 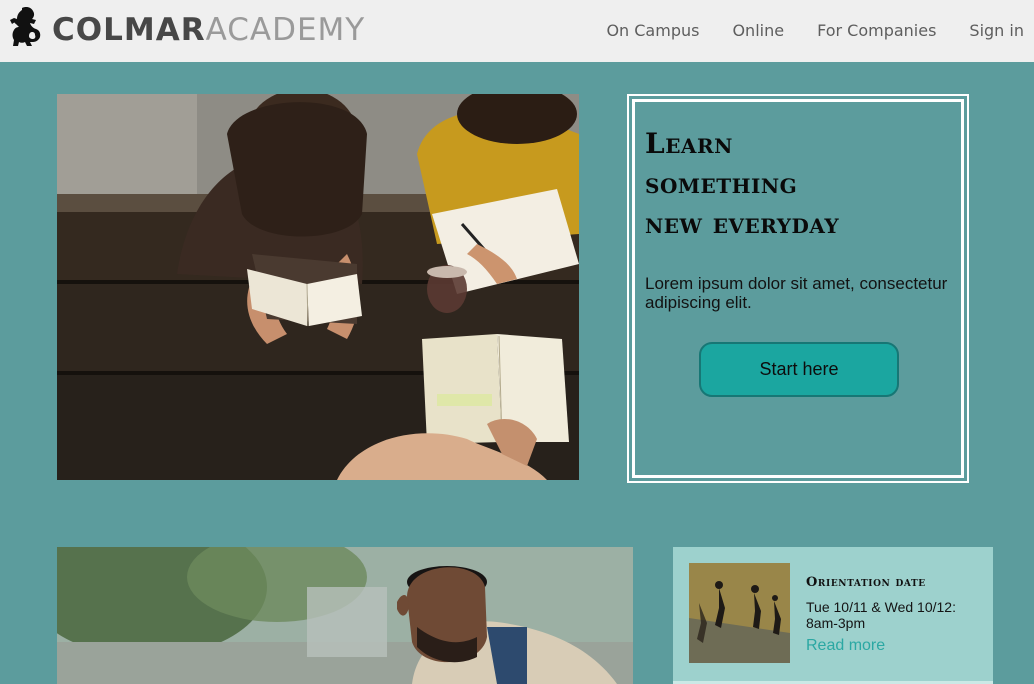 What do you see at coordinates (866, 582) in the screenshot?
I see `event-title: Orientation date` at bounding box center [866, 582].